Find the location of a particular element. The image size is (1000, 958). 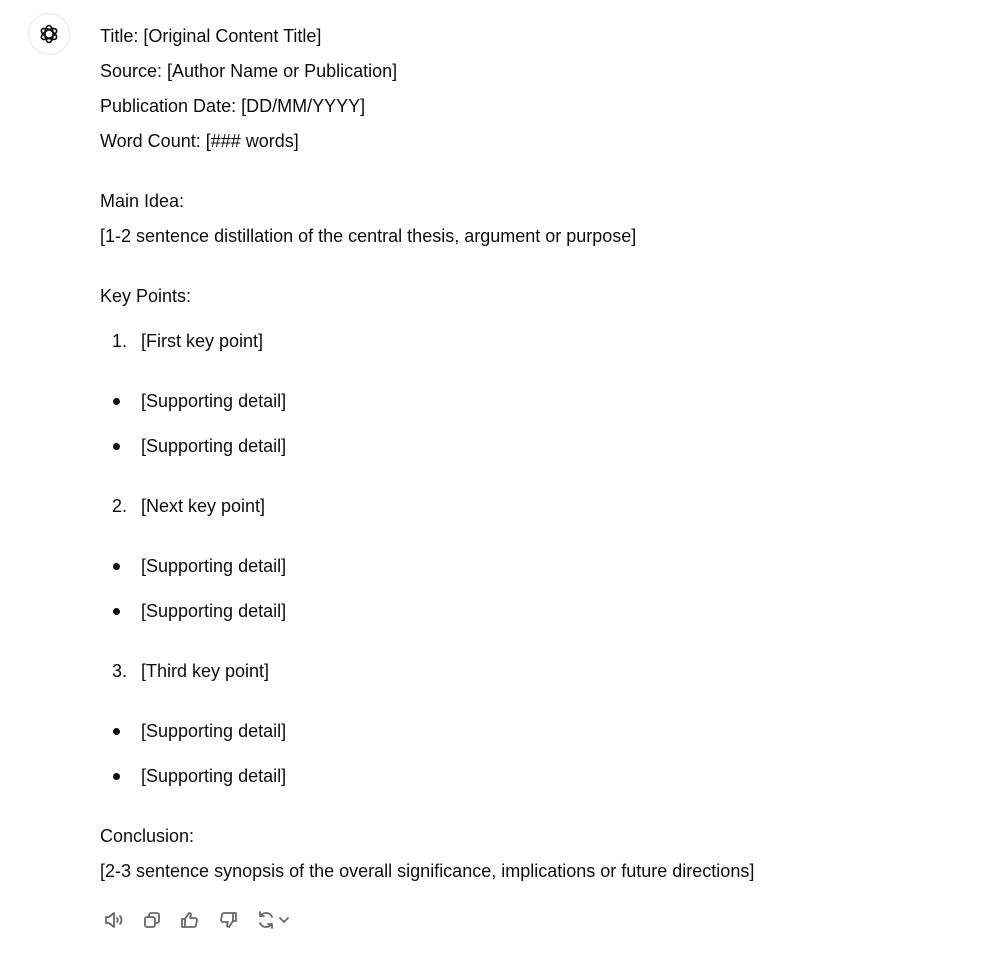

key-point-number: 1. is located at coordinates (120, 341).